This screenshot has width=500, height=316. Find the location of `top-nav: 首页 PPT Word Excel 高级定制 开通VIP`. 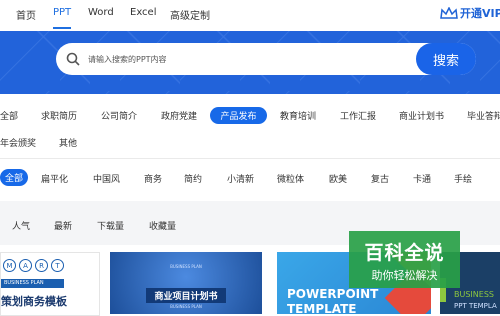

top-nav: 首页 PPT Word Excel 高级定制 开通VIP is located at coordinates (250, 15).